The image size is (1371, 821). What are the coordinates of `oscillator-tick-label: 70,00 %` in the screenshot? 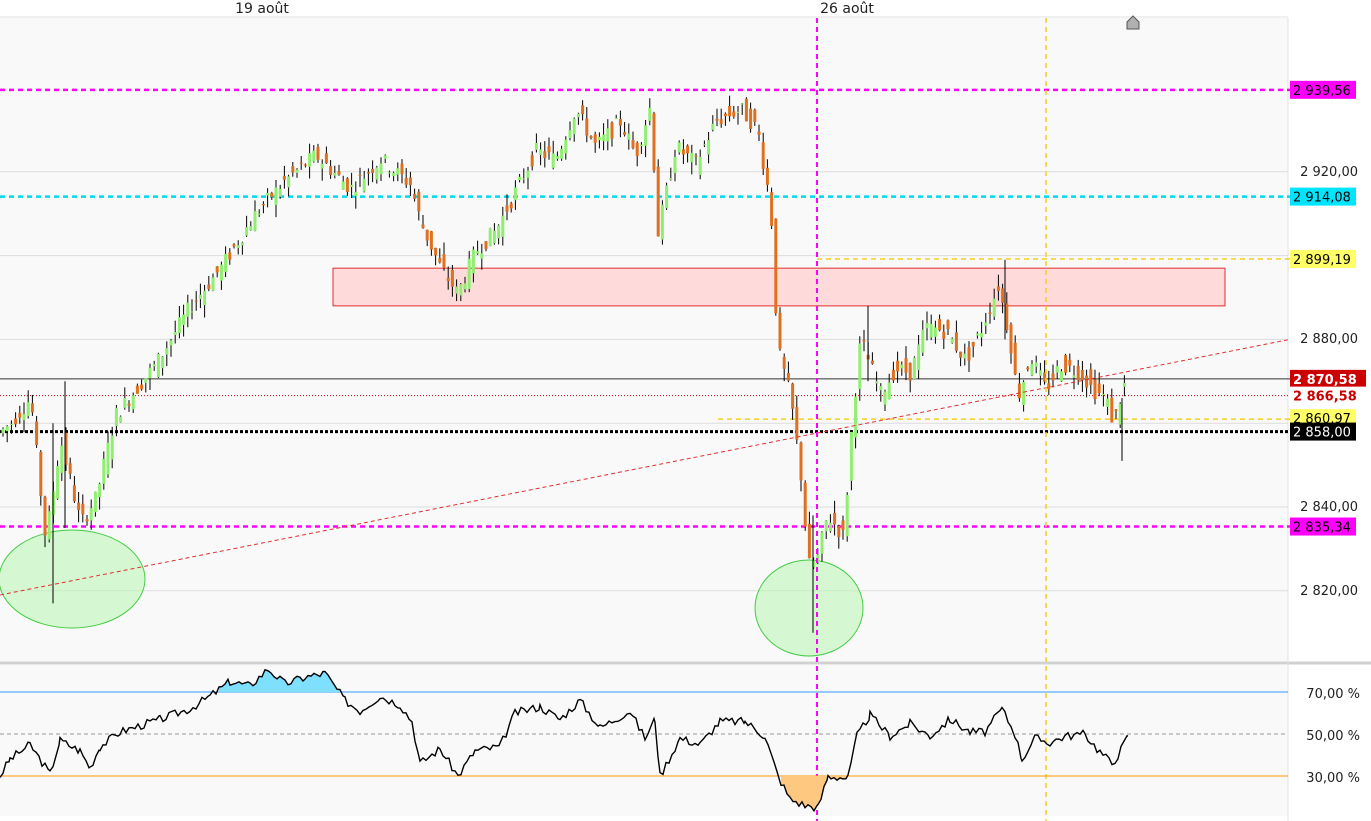 It's located at (1333, 694).